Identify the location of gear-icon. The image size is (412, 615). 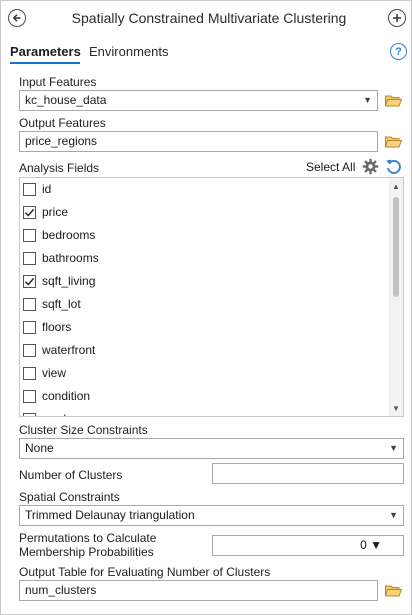
(370, 166).